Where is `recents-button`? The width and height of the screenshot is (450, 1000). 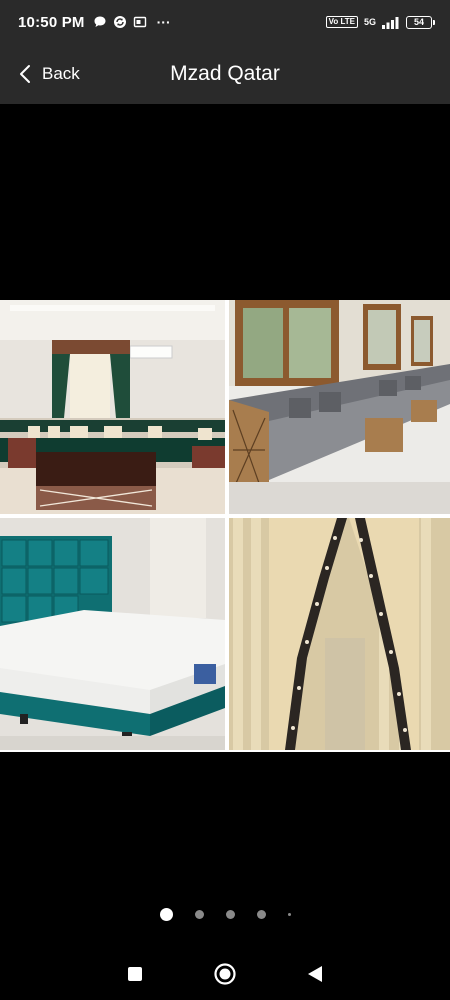 recents-button is located at coordinates (135, 974).